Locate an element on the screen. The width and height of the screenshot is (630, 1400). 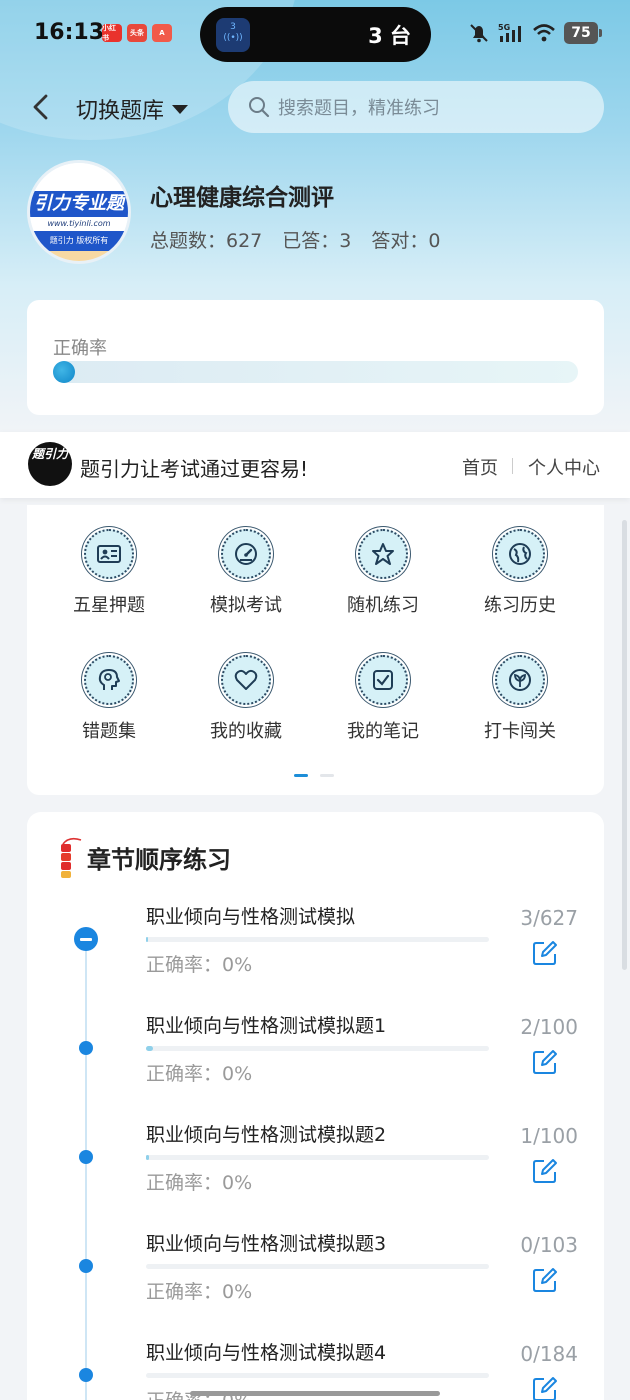
chapter-title: 职业倾向与性格测试模拟 is located at coordinates (250, 915).